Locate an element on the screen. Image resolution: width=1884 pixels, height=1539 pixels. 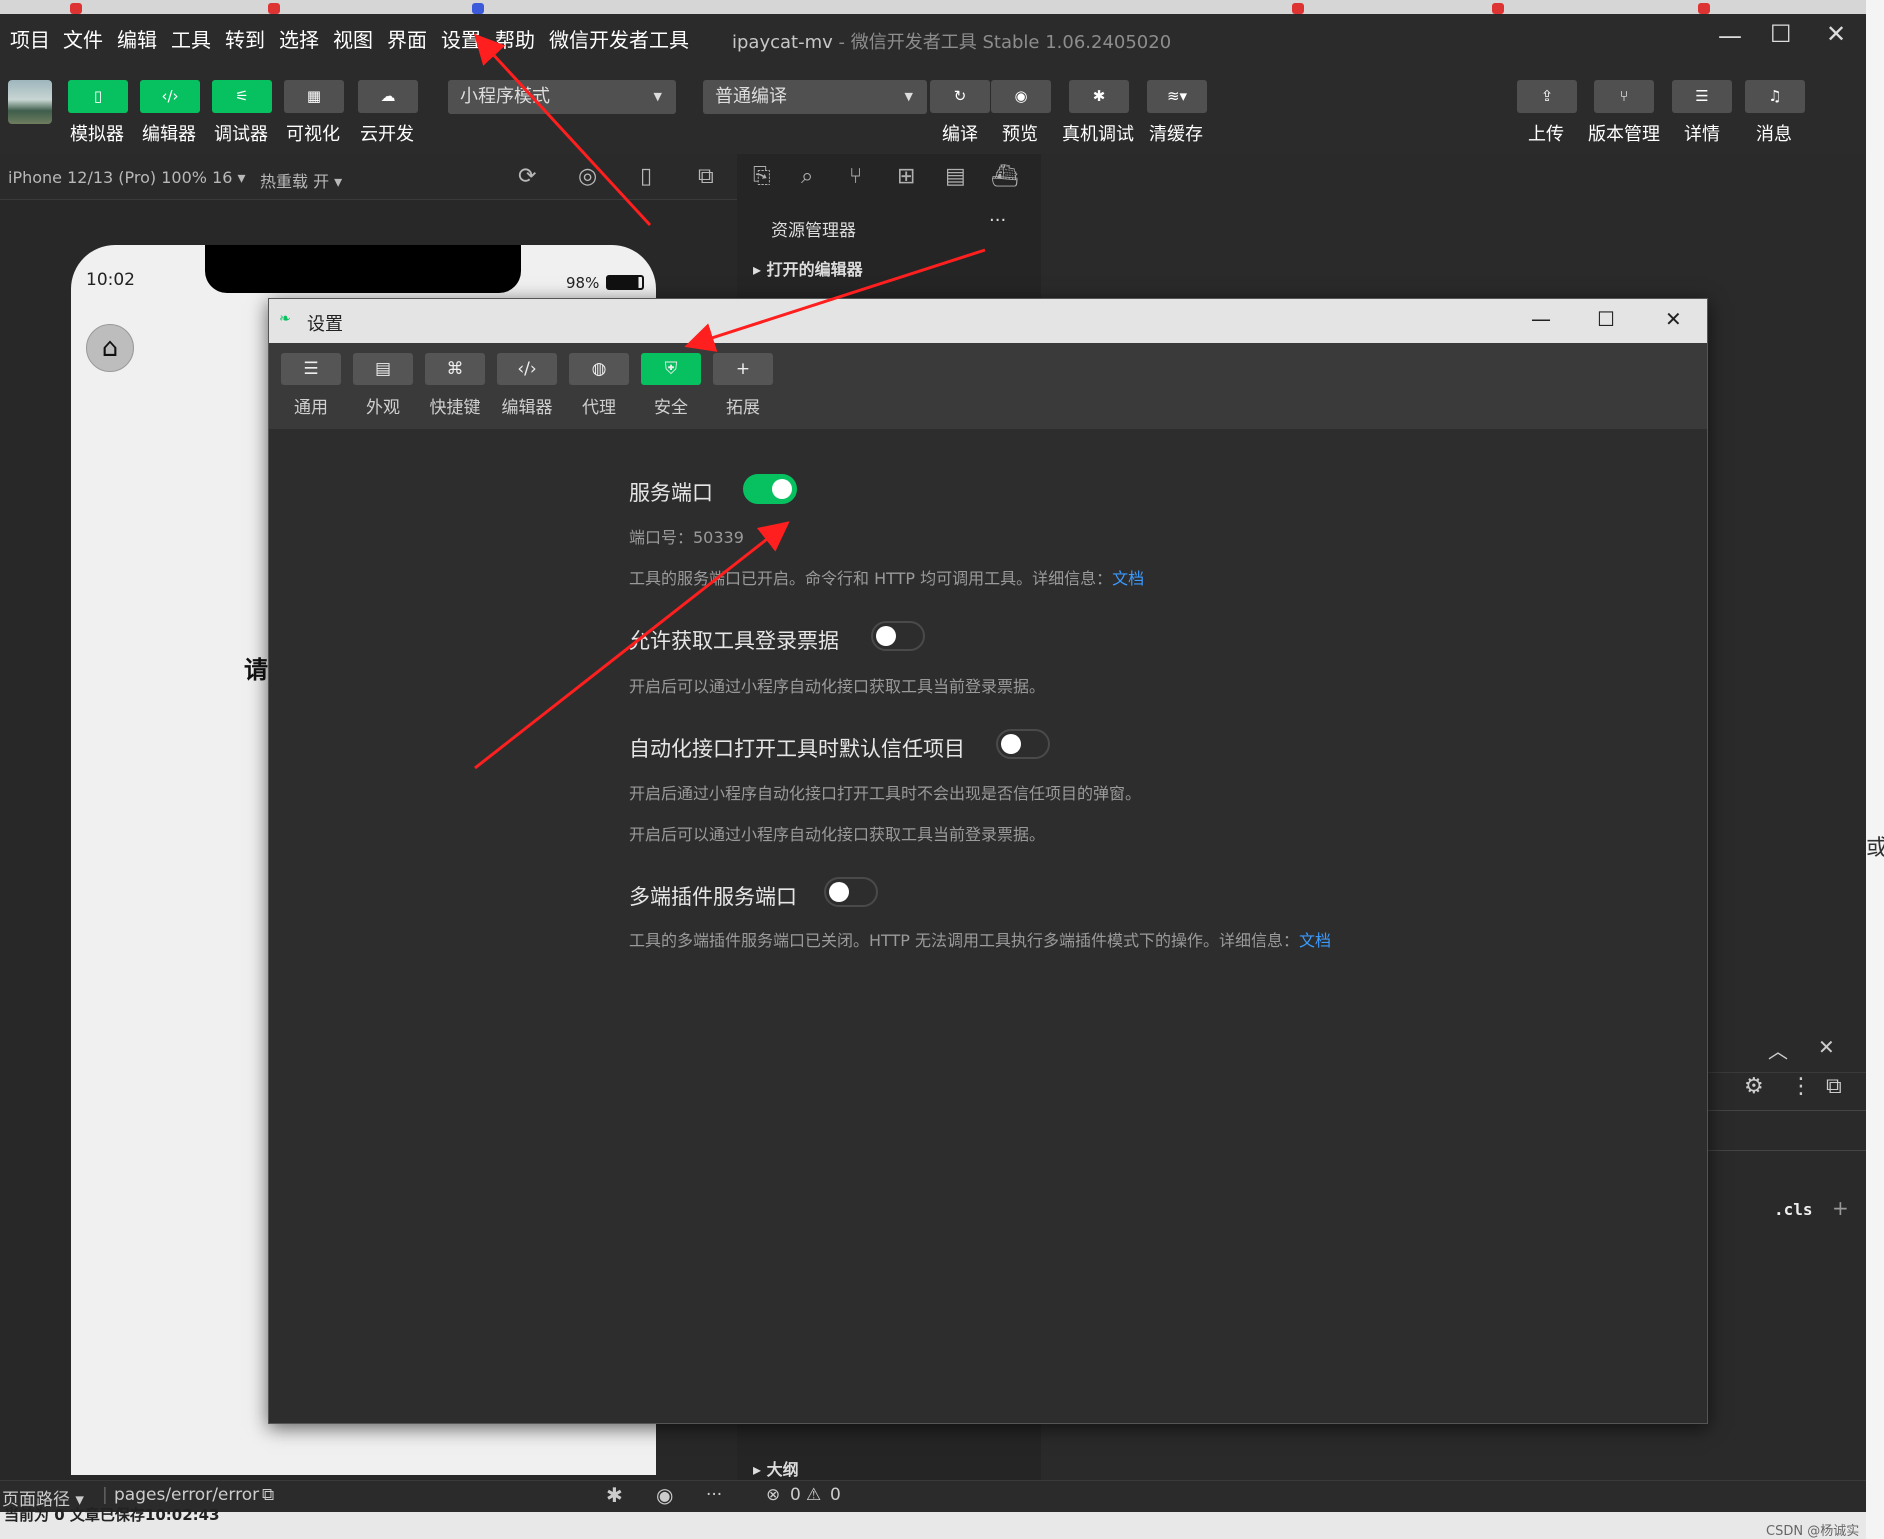
arrow-to-security-tab is located at coordinates (835, 300).